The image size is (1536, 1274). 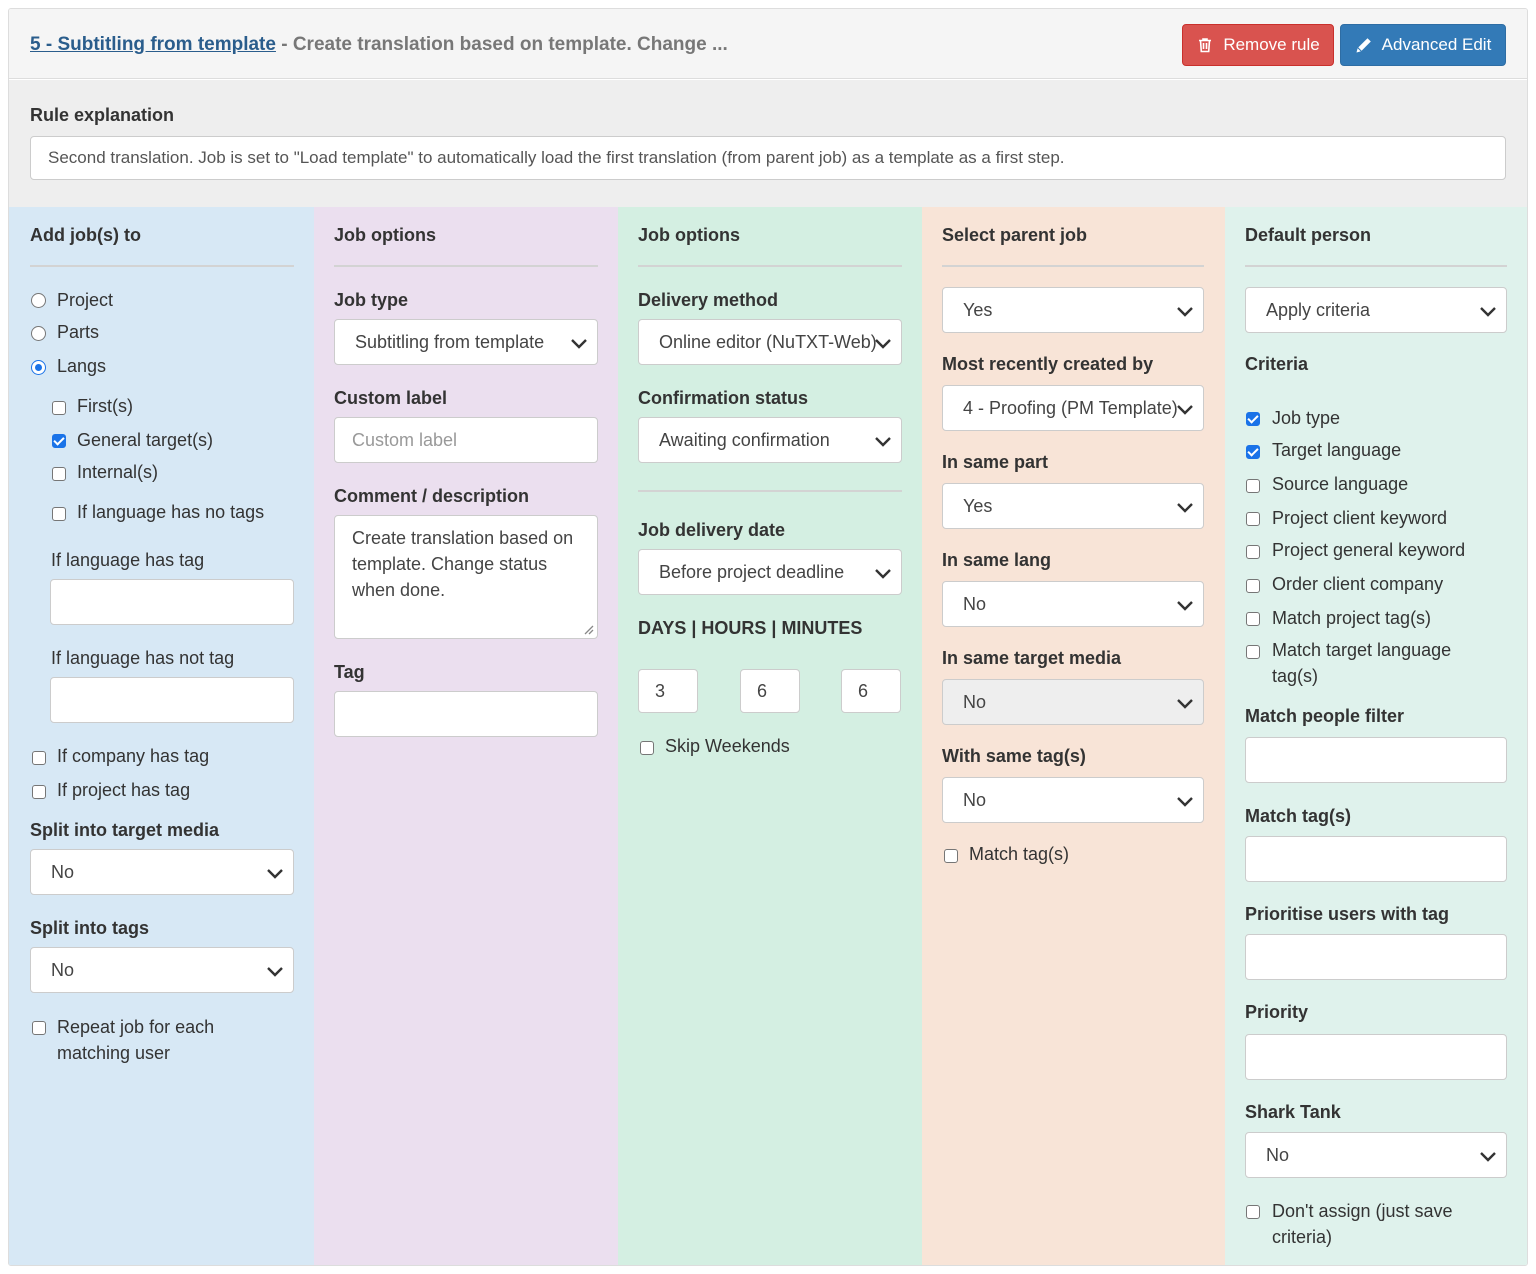 What do you see at coordinates (1253, 486) in the screenshot?
I see `checkbox-source-language` at bounding box center [1253, 486].